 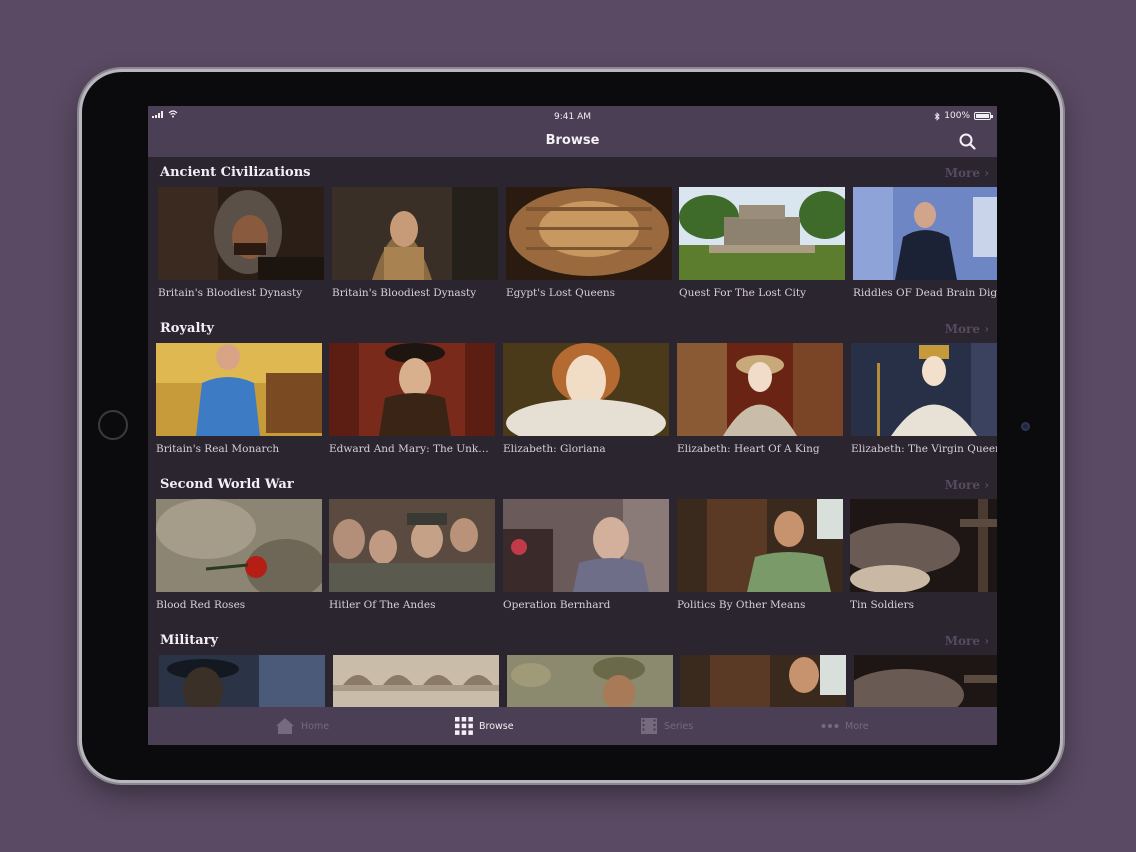 I want to click on video-title: Britain's Real Monarch, so click(x=218, y=449).